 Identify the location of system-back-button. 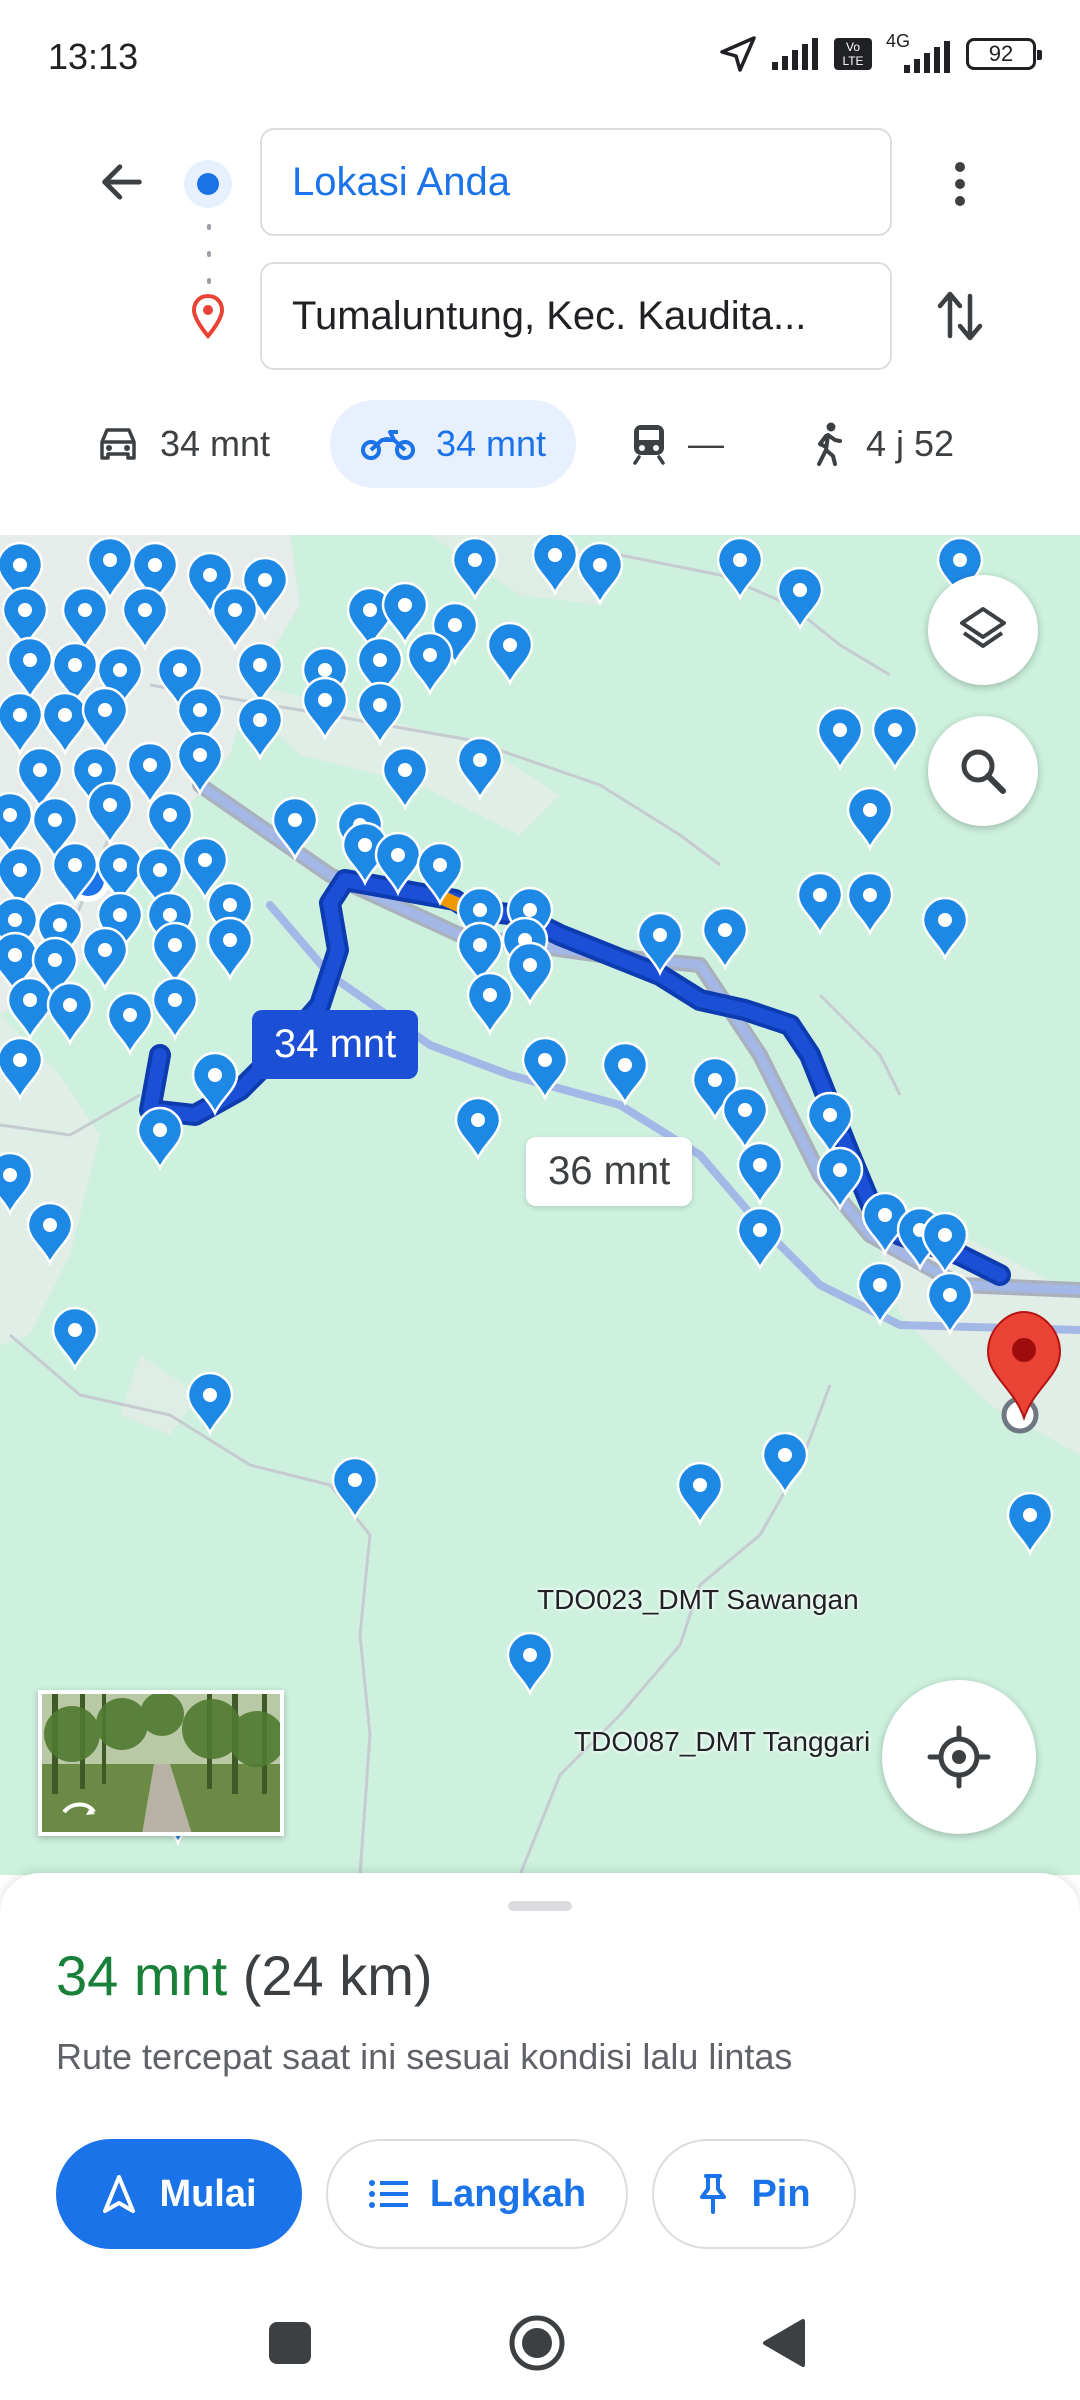
(784, 2343).